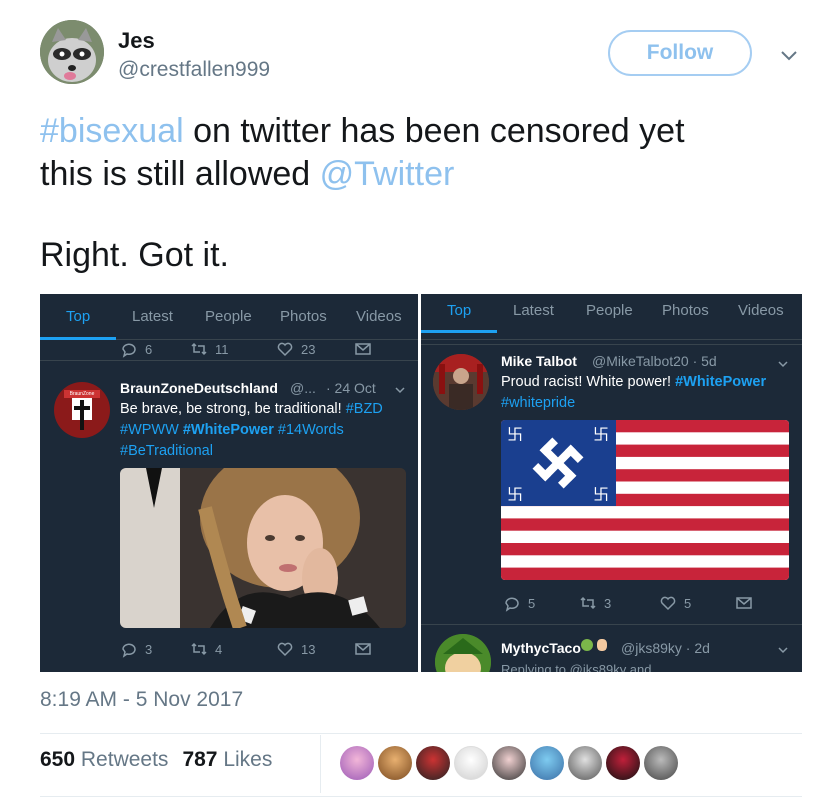 This screenshot has width=840, height=810. I want to click on active-tab-indicator, so click(459, 331).